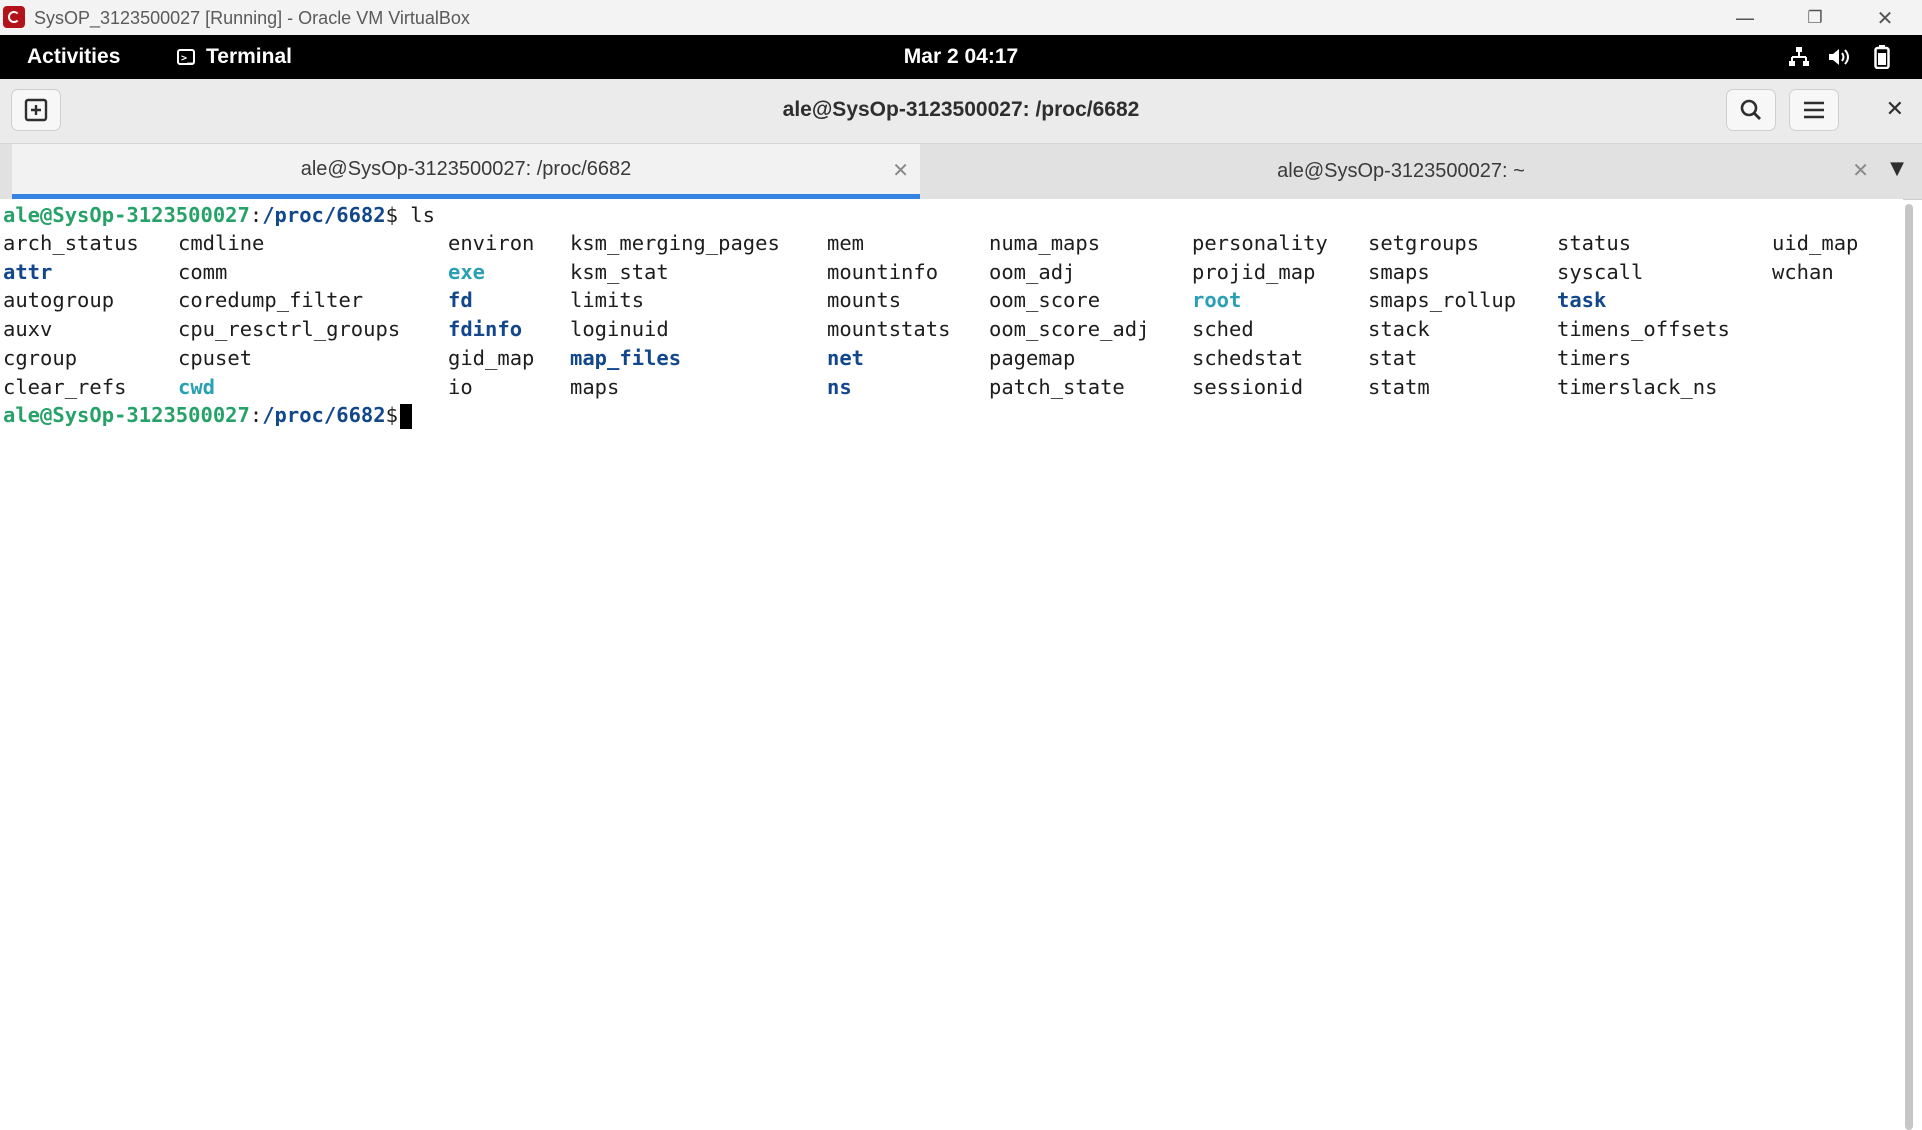 This screenshot has width=1922, height=1130. I want to click on tab-label: ale@SysOp-3123500027: /proc/6682, so click(466, 168).